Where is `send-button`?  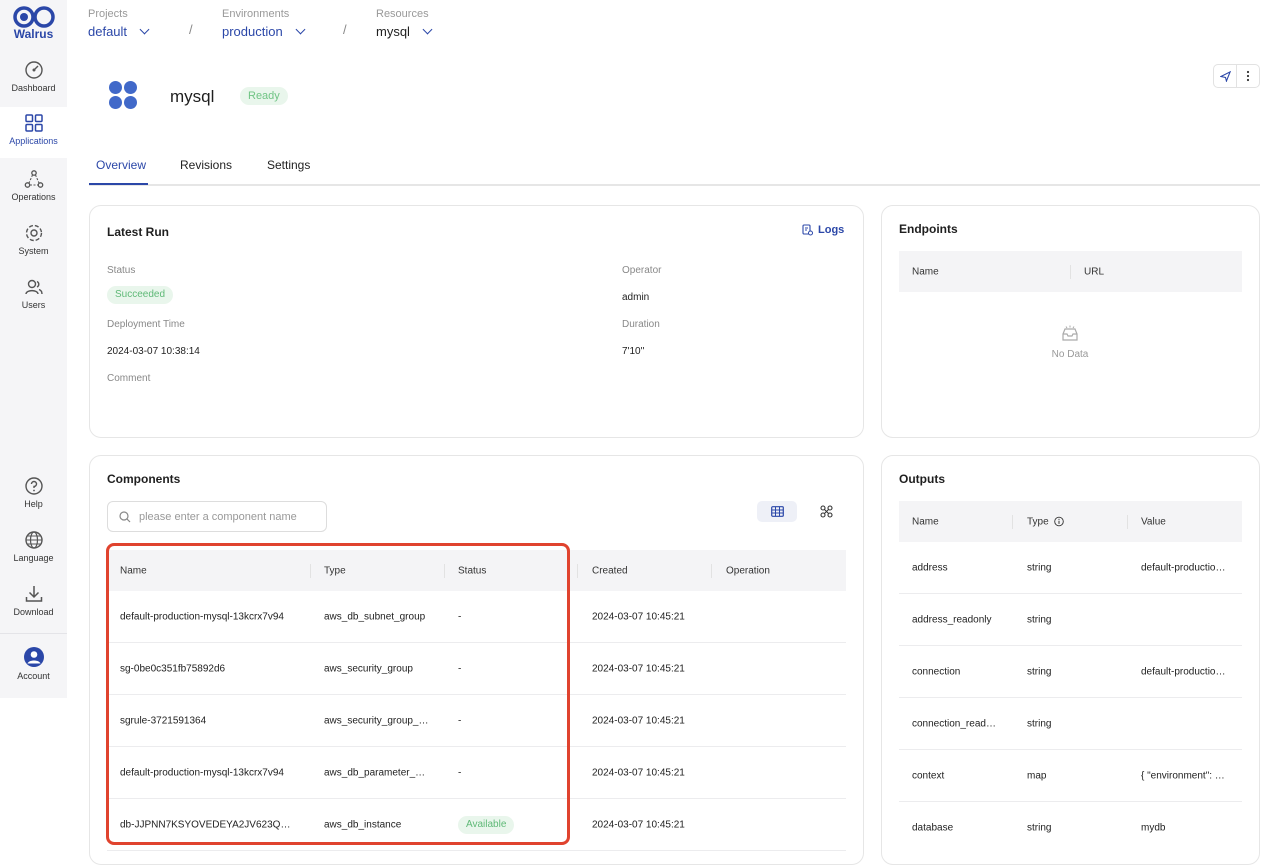 send-button is located at coordinates (1225, 76).